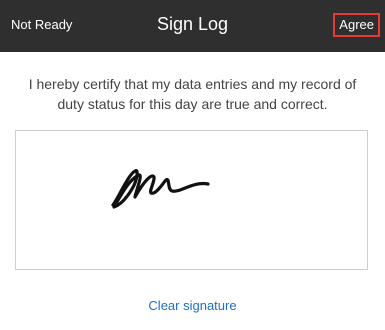 Image resolution: width=385 pixels, height=330 pixels. I want to click on signature-stroke, so click(160, 188).